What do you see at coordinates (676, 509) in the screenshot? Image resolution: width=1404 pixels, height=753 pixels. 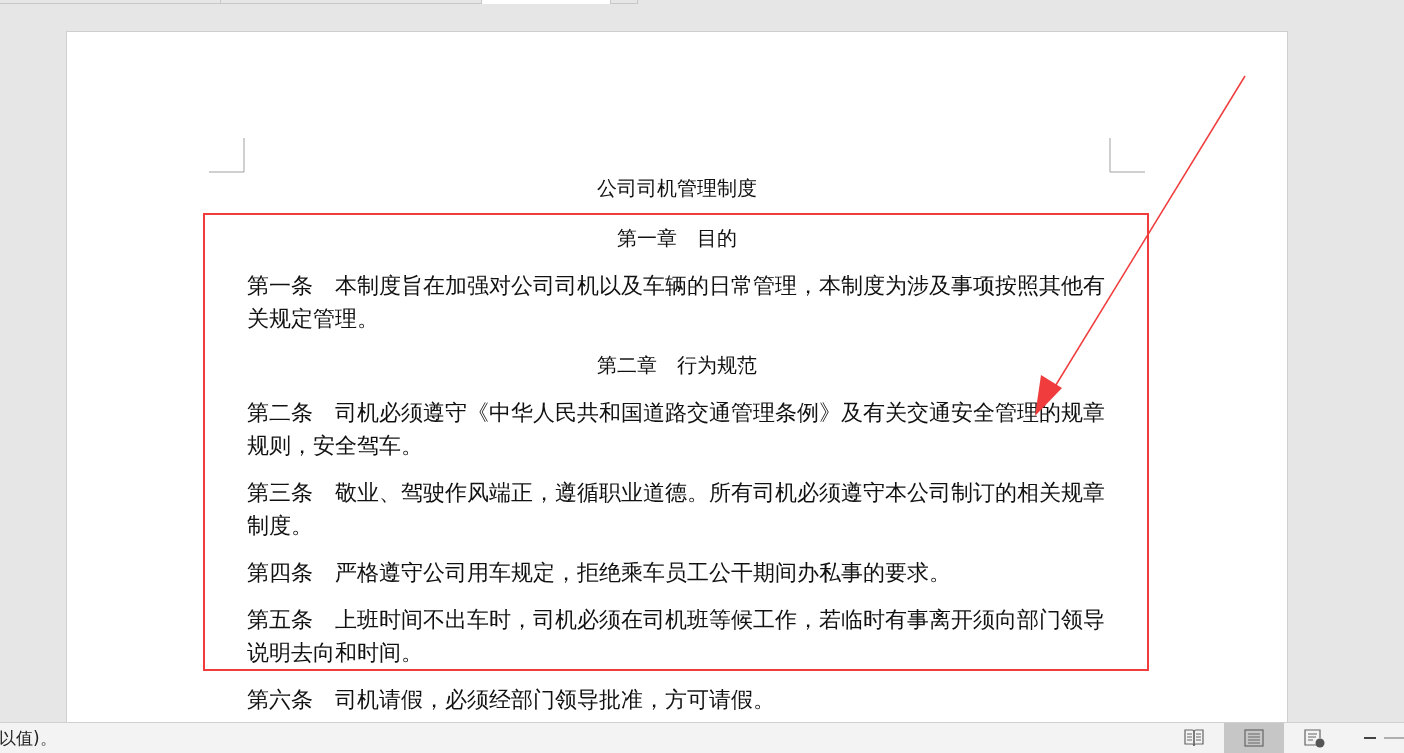 I see `article-paragraph: 第三条 敬业、驾驶作风端正，遵循职业道德。所有司机必须遵守本公司制订的相关规章制度。` at bounding box center [676, 509].